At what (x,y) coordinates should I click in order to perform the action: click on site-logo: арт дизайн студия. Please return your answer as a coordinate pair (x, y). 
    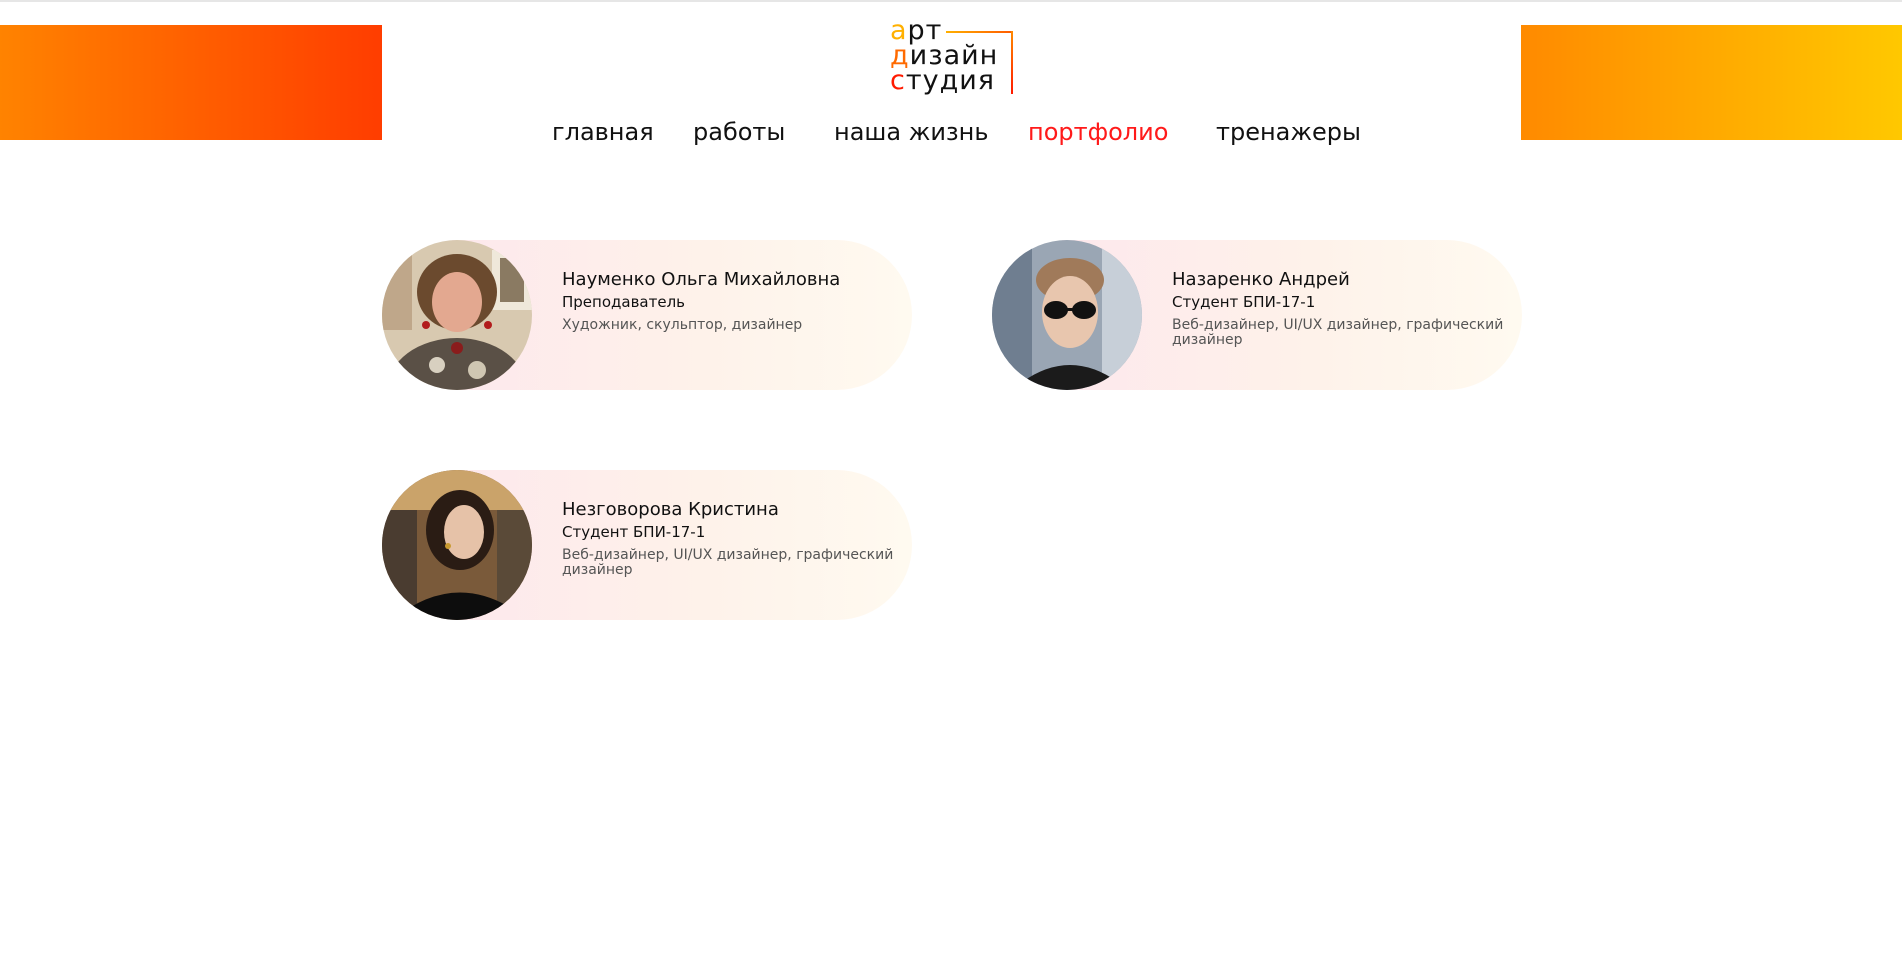
    Looking at the image, I should click on (952, 58).